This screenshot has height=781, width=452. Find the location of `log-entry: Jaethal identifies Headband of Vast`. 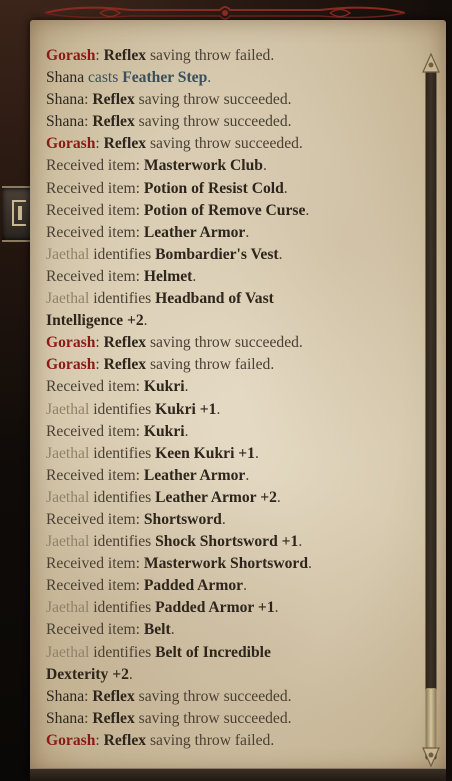

log-entry: Jaethal identifies Headband of Vast is located at coordinates (231, 299).